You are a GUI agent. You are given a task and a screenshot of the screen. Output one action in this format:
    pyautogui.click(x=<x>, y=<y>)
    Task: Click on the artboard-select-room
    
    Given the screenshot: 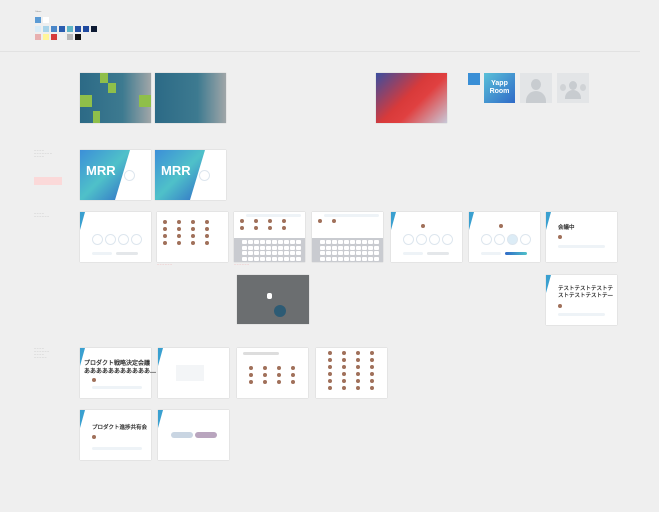 What is the action you would take?
    pyautogui.click(x=193, y=435)
    